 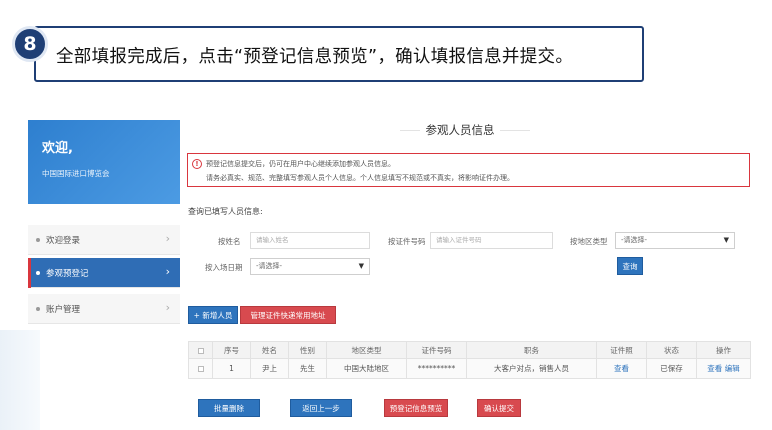 What do you see at coordinates (307, 368) in the screenshot?
I see `row-gender: 先生` at bounding box center [307, 368].